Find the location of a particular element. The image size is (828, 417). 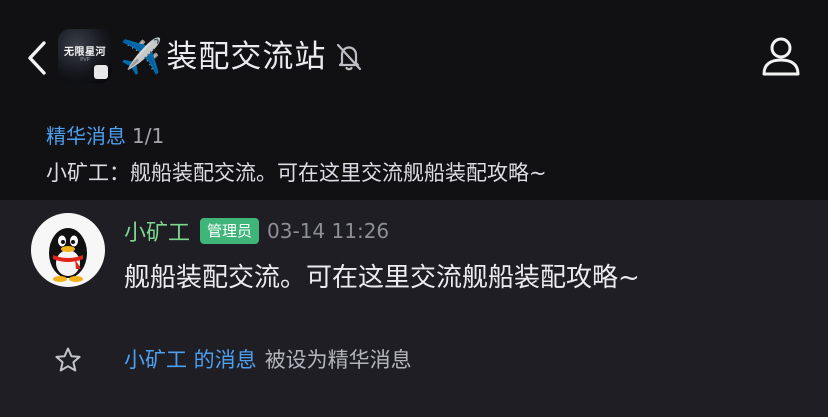

sender-name: 小矿工 is located at coordinates (157, 231).